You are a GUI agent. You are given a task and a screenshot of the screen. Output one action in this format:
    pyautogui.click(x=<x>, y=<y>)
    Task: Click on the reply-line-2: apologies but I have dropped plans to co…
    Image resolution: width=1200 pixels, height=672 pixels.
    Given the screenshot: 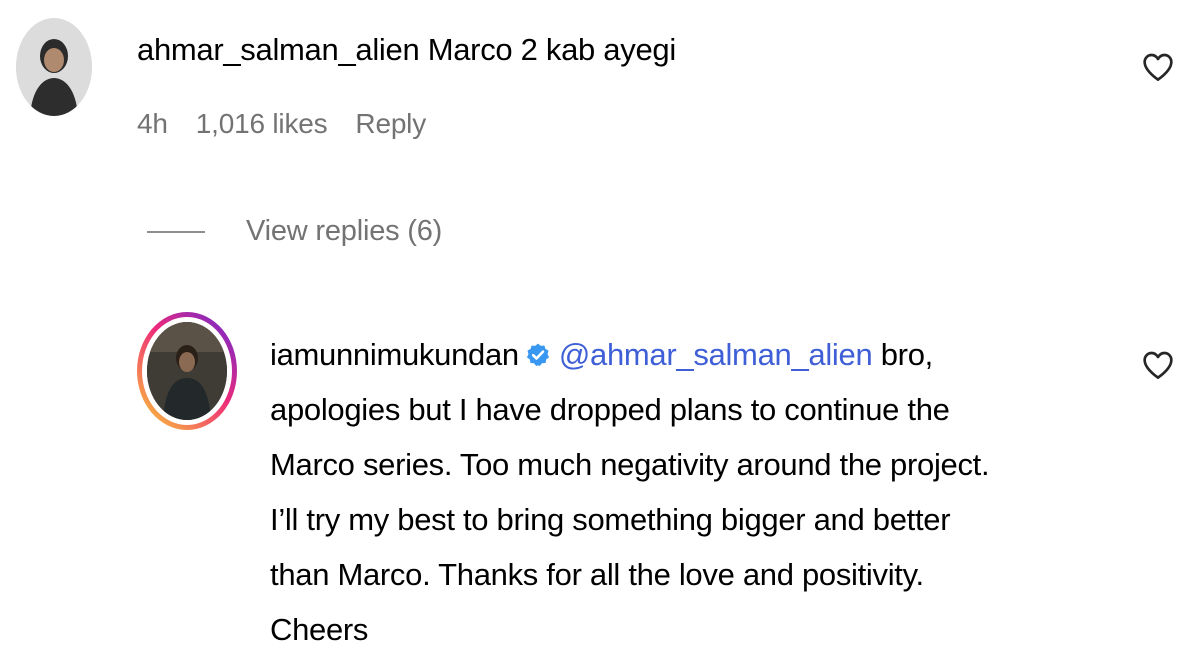 What is the action you would take?
    pyautogui.click(x=610, y=409)
    